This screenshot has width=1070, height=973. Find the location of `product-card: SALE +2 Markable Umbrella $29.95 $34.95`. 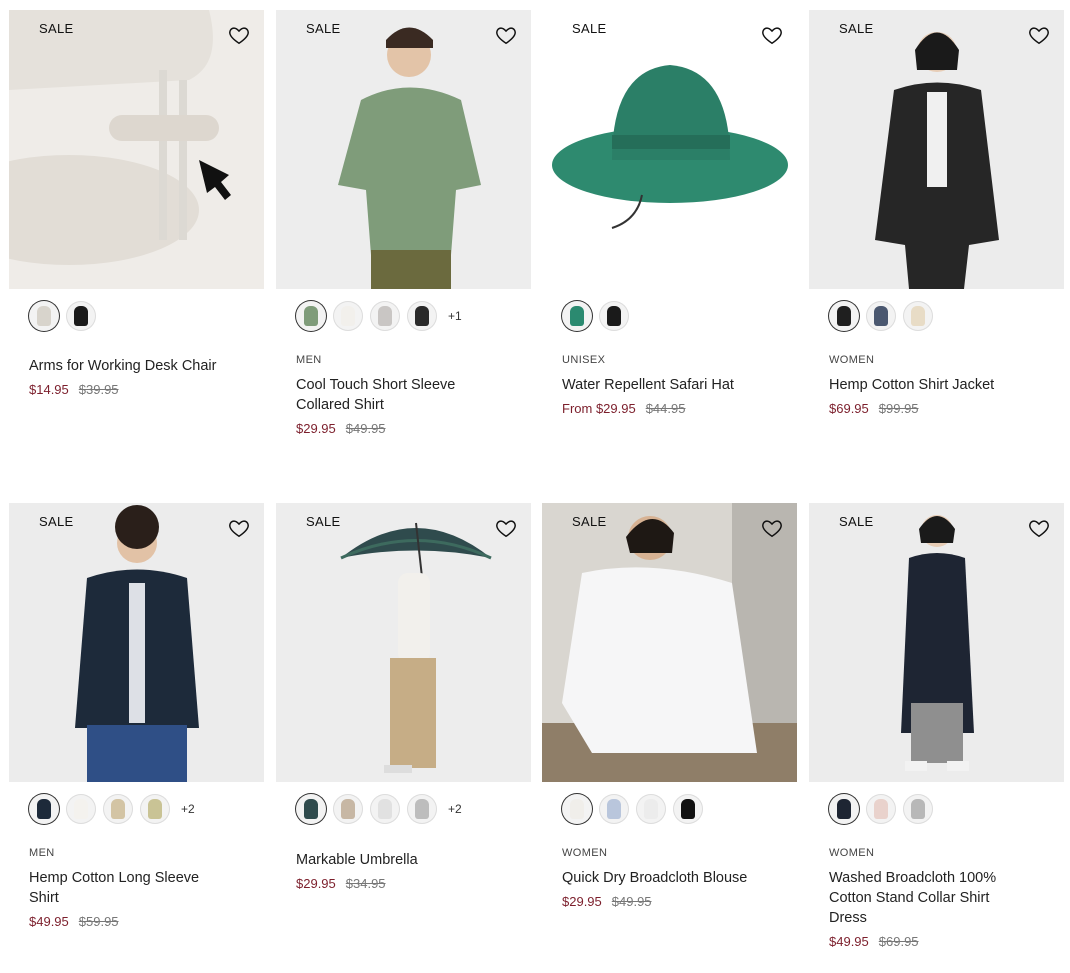

product-card: SALE +2 Markable Umbrella $29.95 $34.95 is located at coordinates (403, 697).